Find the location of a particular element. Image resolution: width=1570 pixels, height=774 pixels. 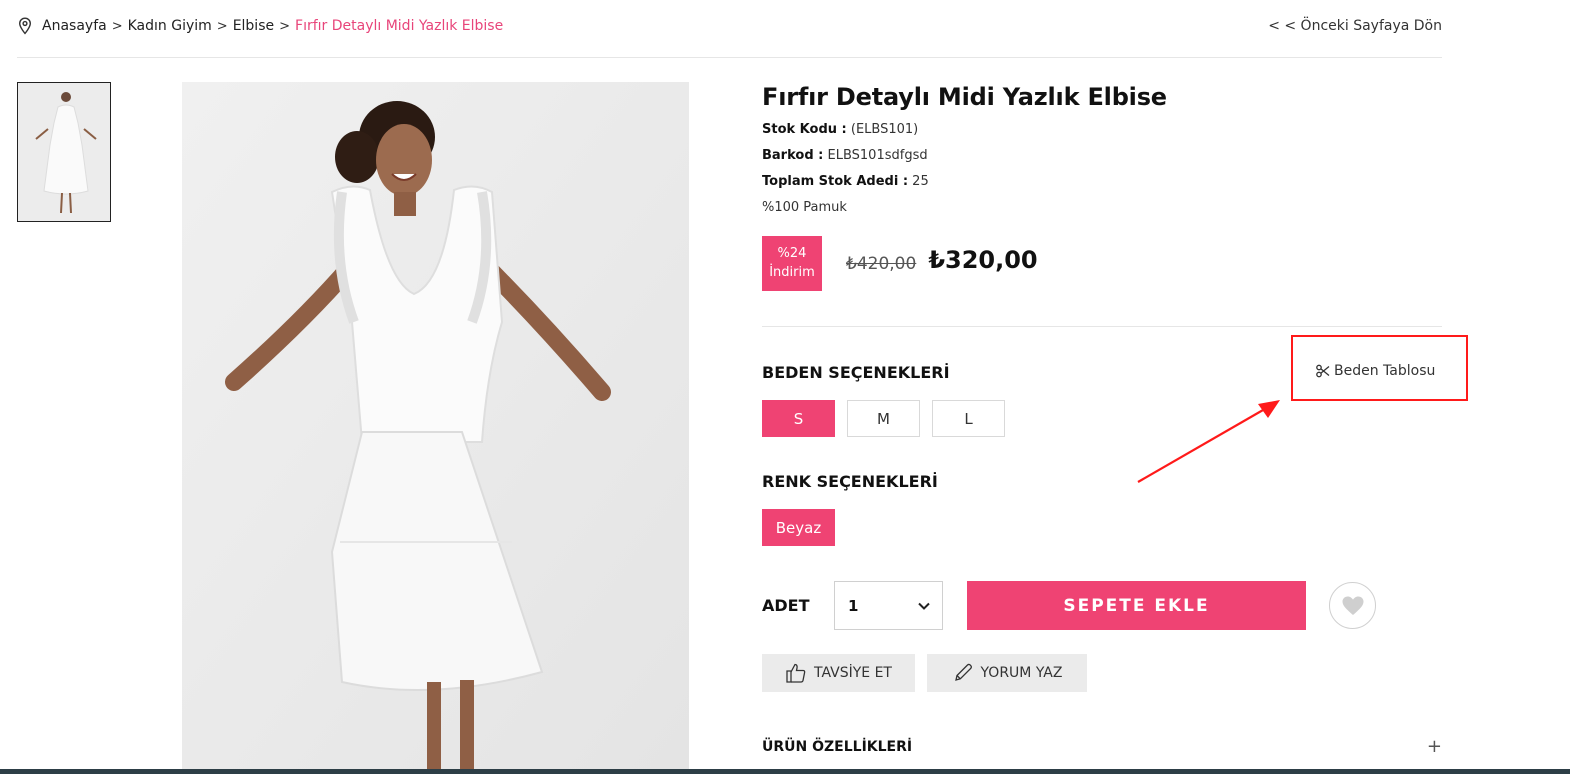

recommend-button: TAVSİYE ET is located at coordinates (838, 673).